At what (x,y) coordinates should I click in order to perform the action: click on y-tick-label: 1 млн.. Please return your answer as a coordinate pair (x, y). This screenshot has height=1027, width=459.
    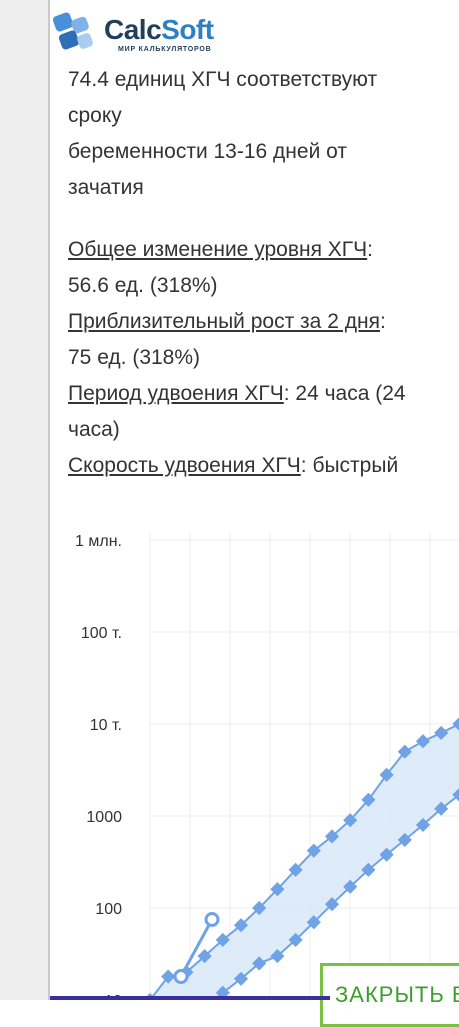
    Looking at the image, I should click on (98, 541).